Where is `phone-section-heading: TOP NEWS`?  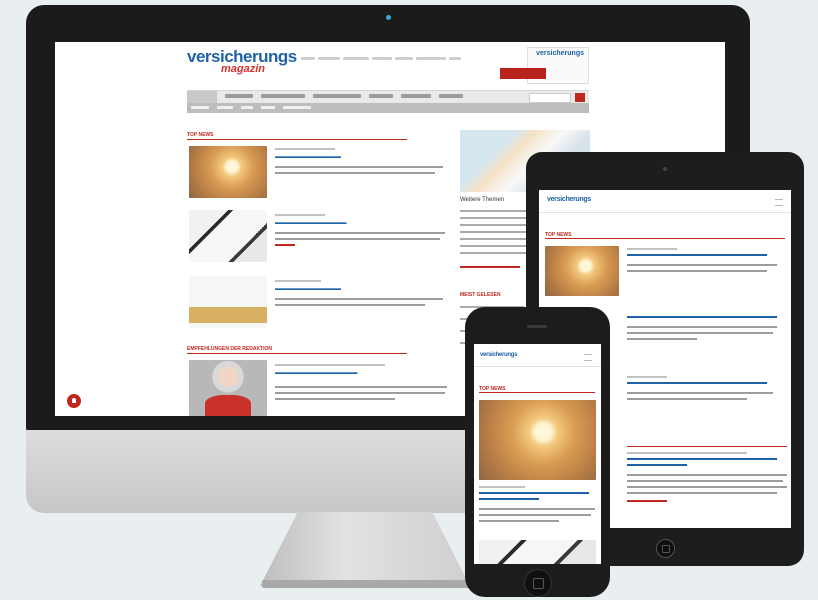 phone-section-heading: TOP NEWS is located at coordinates (537, 389).